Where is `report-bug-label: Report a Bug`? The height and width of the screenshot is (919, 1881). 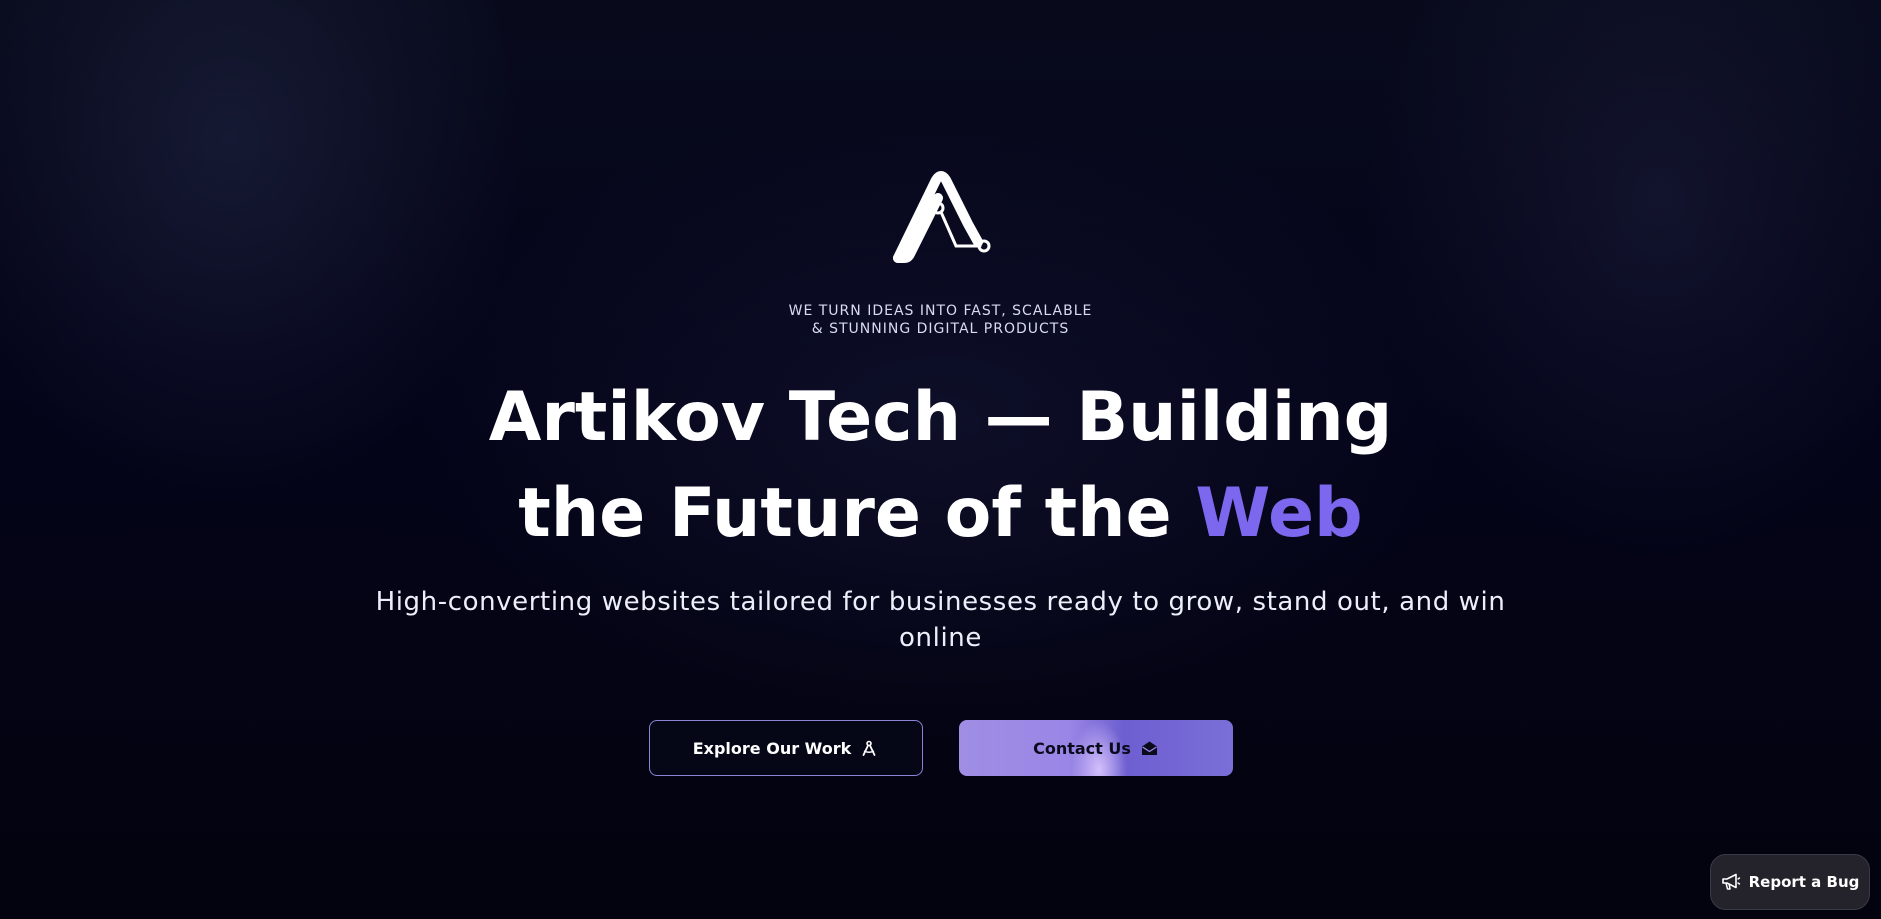
report-bug-label: Report a Bug is located at coordinates (1804, 882).